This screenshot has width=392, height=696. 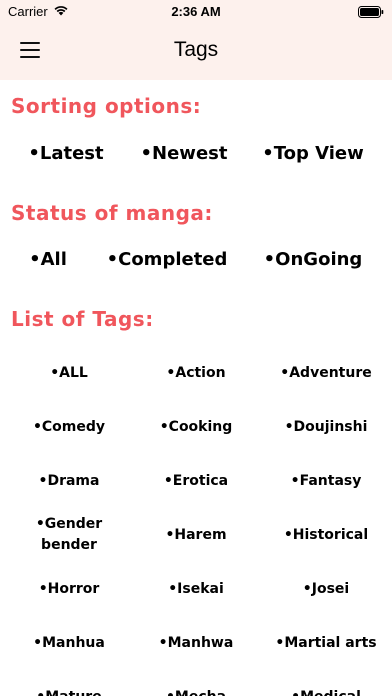 What do you see at coordinates (48, 259) in the screenshot?
I see `status-all-option: •All` at bounding box center [48, 259].